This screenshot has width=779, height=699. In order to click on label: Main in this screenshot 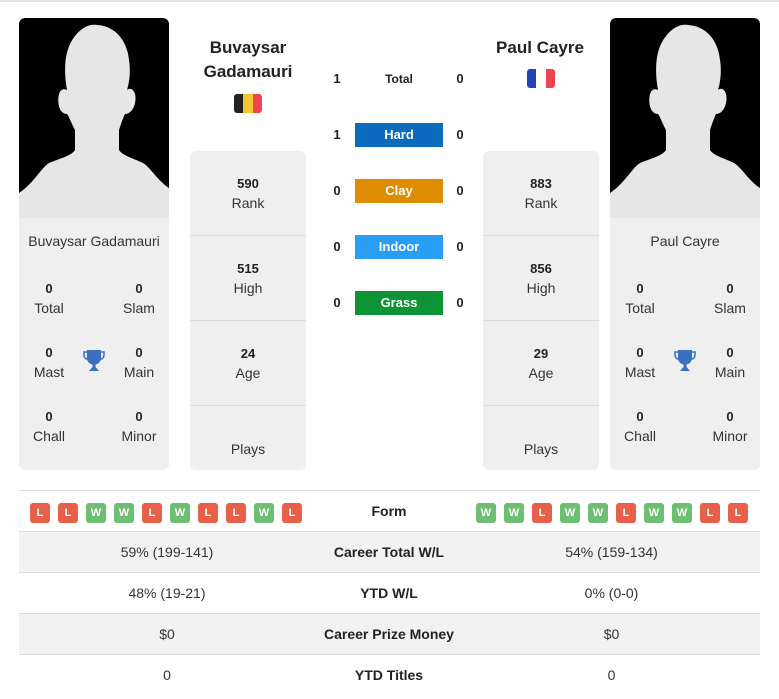, I will do `click(730, 372)`.